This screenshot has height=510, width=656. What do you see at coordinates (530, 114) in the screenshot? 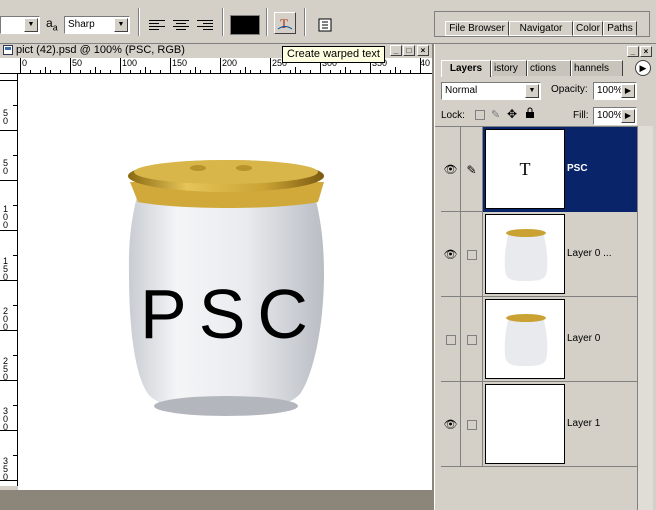
I see `lock-all-icon` at bounding box center [530, 114].